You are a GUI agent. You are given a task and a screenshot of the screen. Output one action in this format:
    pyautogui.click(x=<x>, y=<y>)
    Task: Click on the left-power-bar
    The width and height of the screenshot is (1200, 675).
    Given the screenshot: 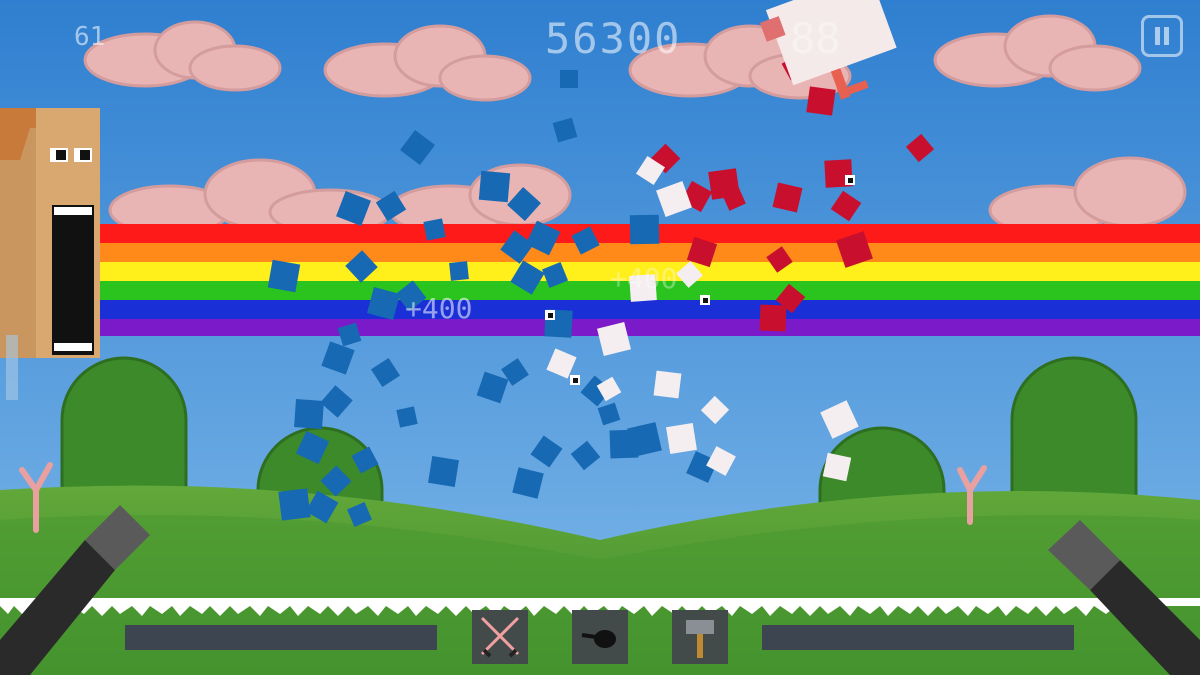 What is the action you would take?
    pyautogui.click(x=281, y=637)
    